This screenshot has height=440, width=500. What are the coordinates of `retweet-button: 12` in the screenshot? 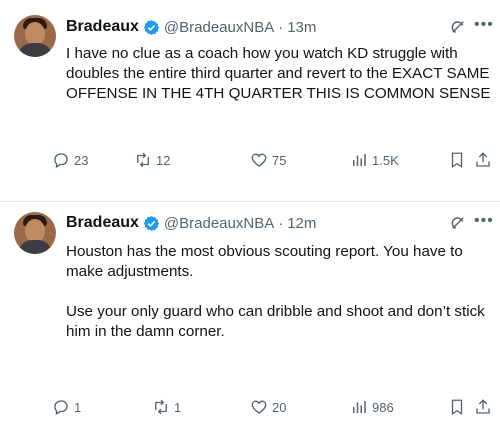 It's located at (152, 160).